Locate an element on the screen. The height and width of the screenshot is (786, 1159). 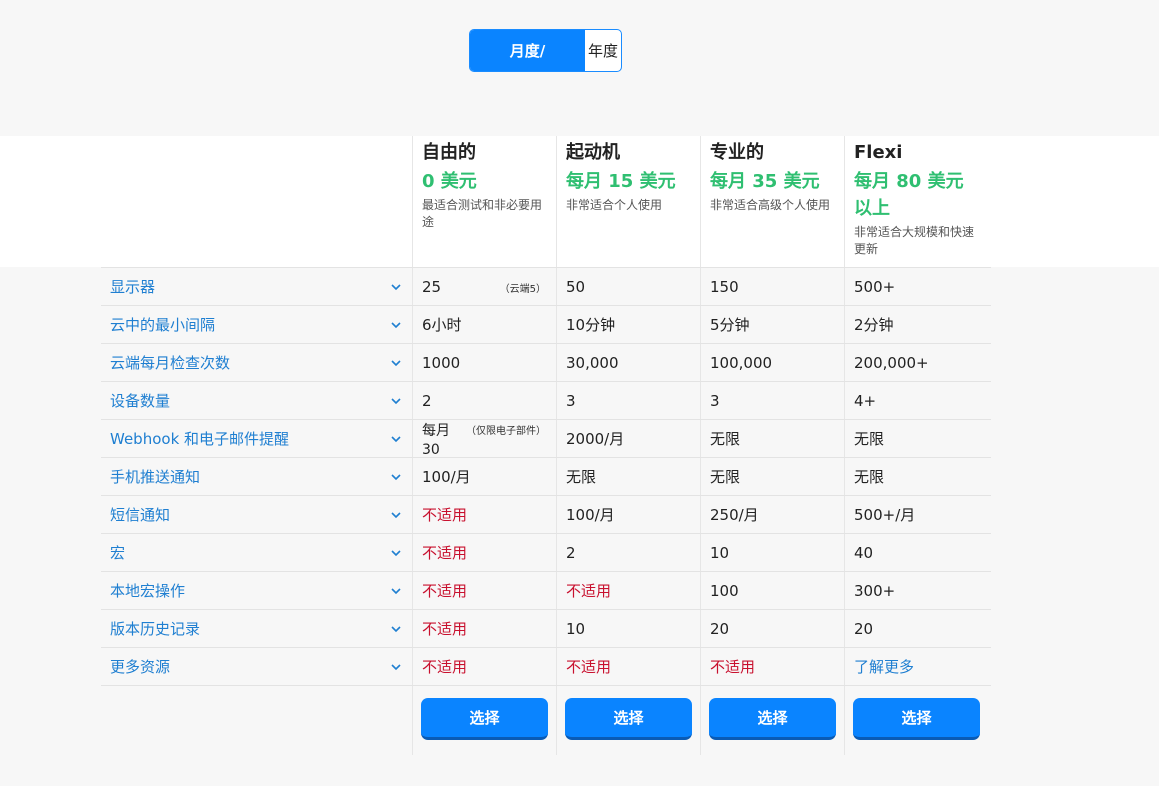
plan-price: 0 美元 is located at coordinates (449, 181).